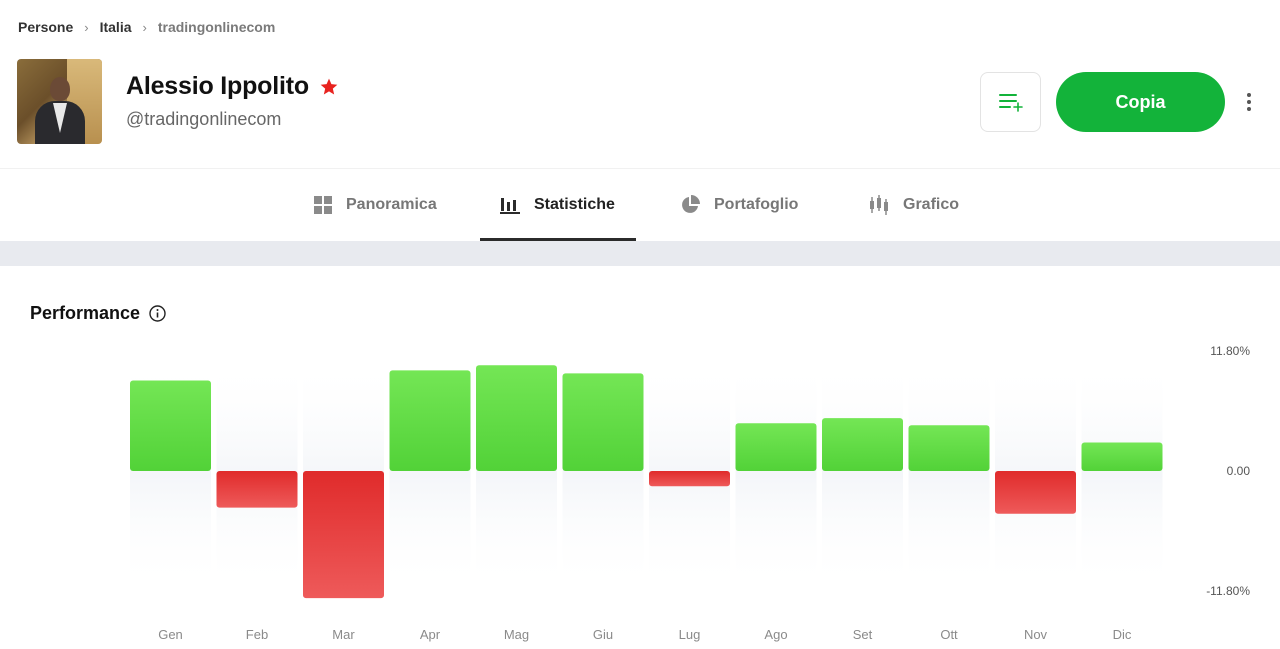 This screenshot has height=649, width=1280. What do you see at coordinates (343, 535) in the screenshot?
I see `bar-mar` at bounding box center [343, 535].